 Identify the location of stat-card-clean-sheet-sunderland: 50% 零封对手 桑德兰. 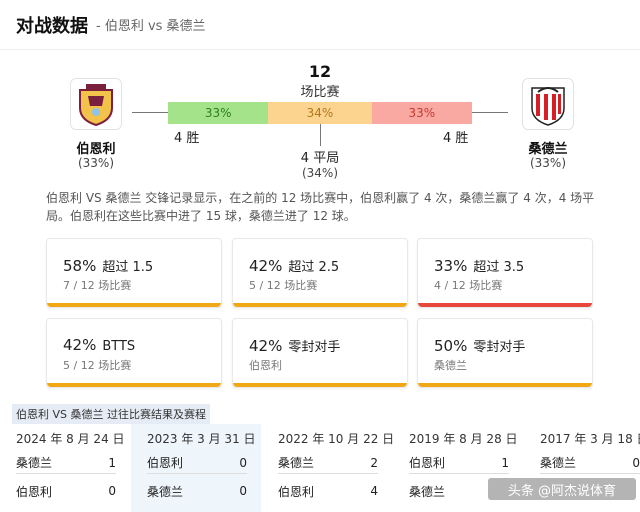
(505, 353).